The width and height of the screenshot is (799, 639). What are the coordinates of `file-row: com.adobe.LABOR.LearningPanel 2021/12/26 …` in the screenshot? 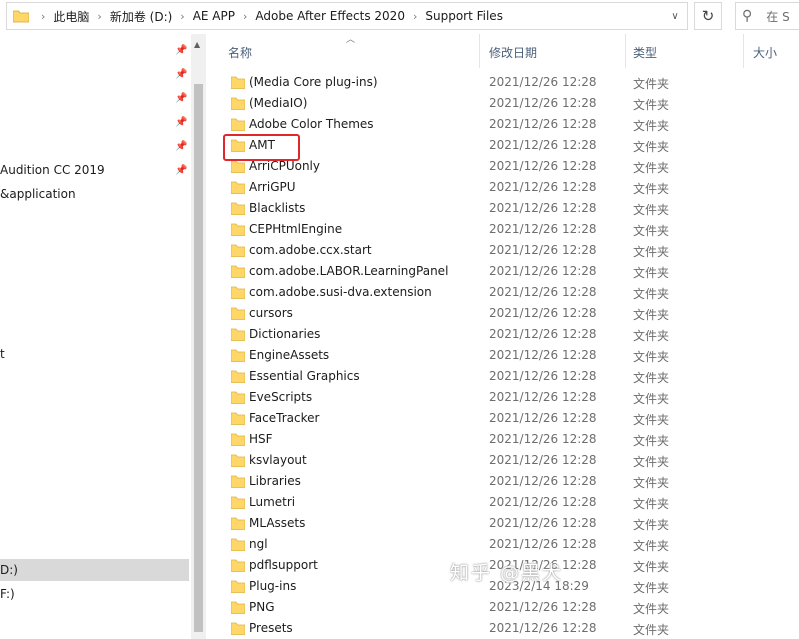 It's located at (502, 271).